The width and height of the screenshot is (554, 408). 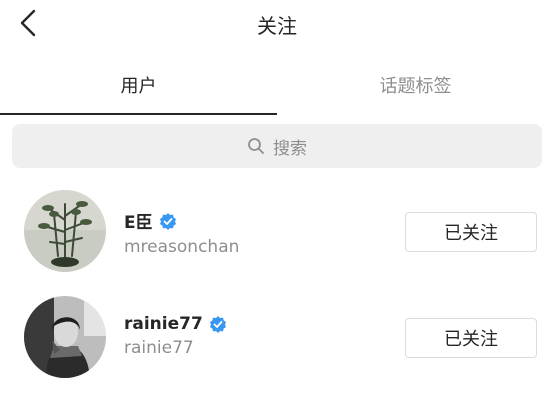 I want to click on tab-users: 用户, so click(x=138, y=85).